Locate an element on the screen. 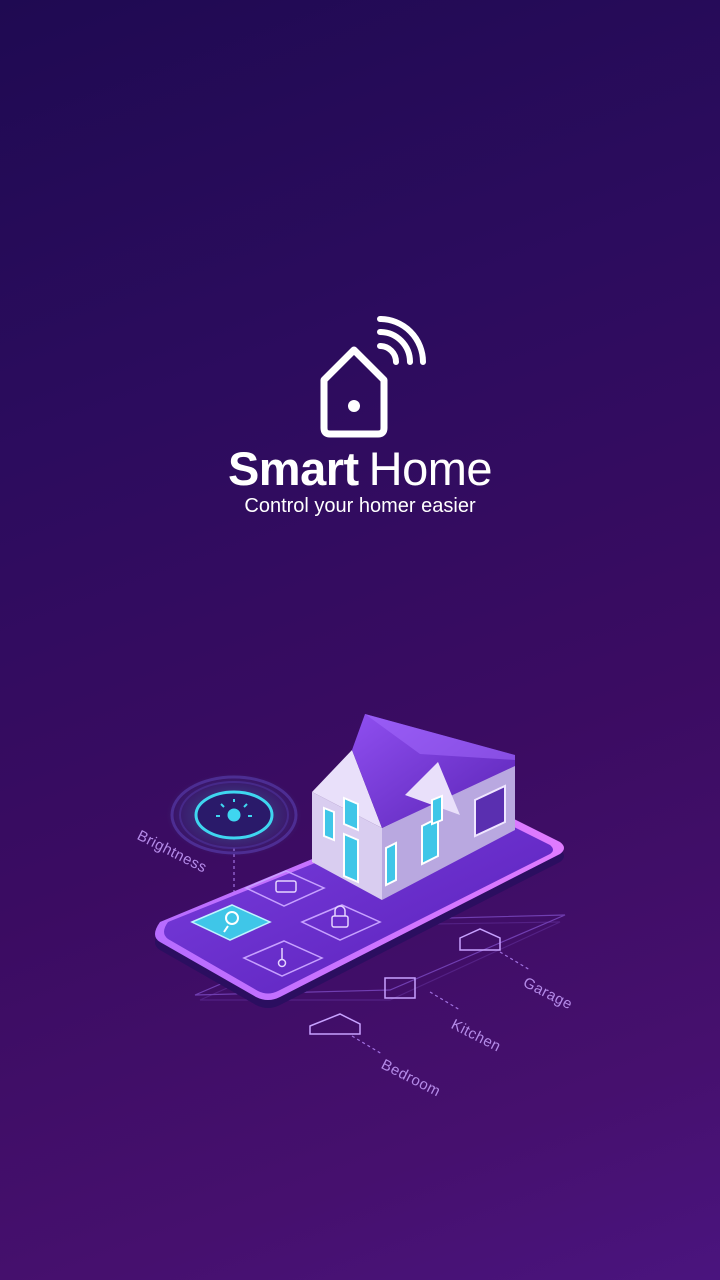  app-tagline: Control your homer easier is located at coordinates (360, 506).